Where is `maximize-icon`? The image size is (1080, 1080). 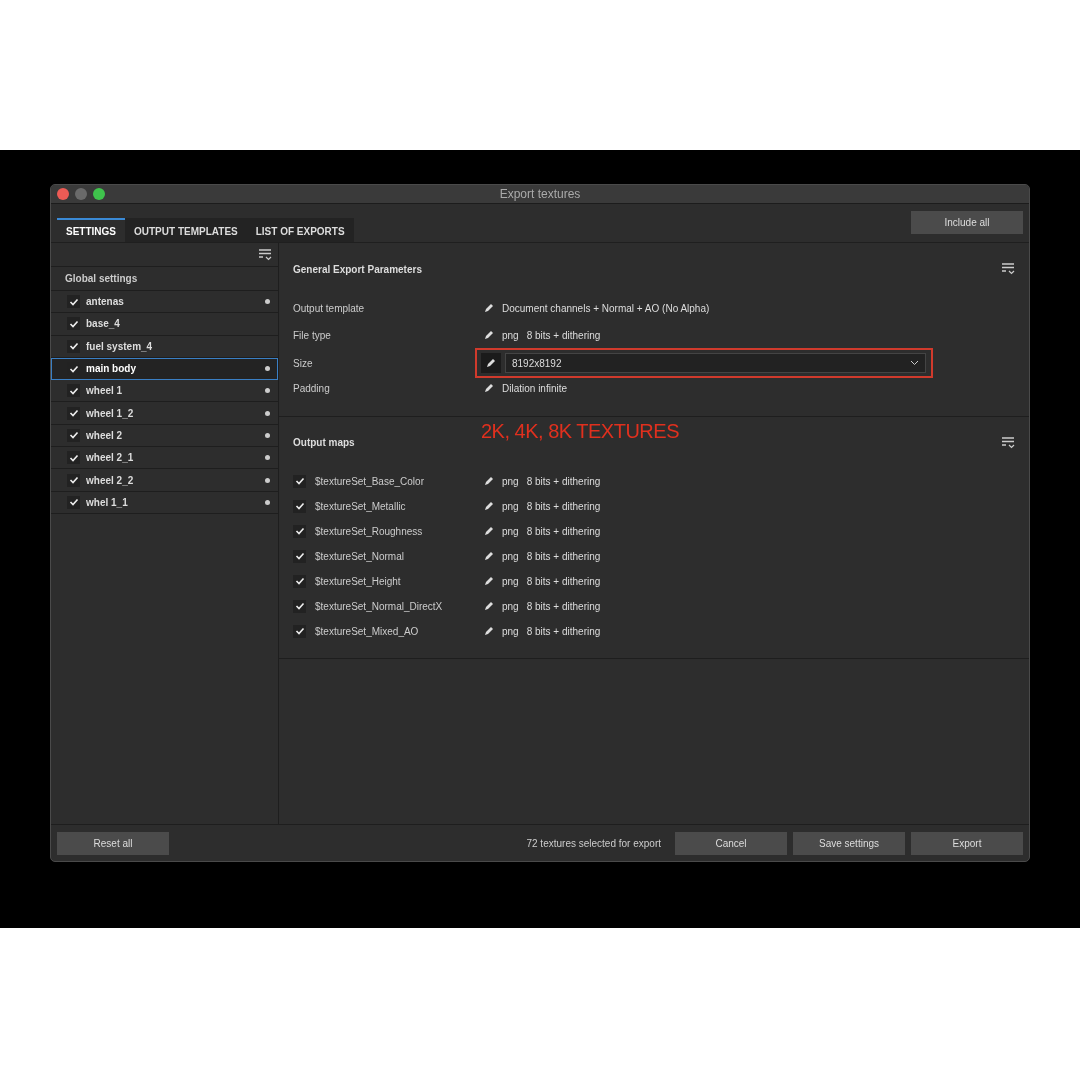 maximize-icon is located at coordinates (99, 194).